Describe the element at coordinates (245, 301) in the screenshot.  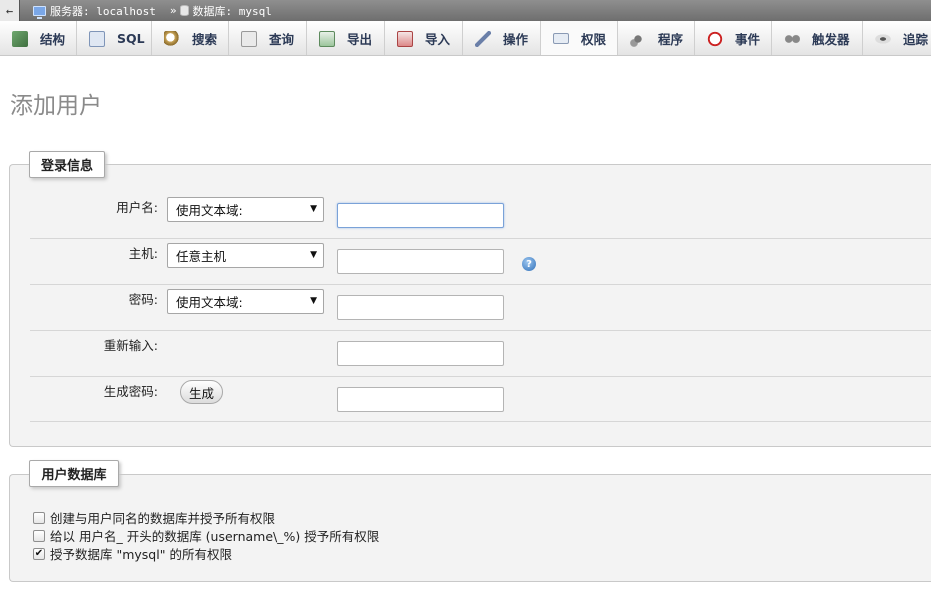
I see `password-type-select: 使用文本域: ▼` at that location.